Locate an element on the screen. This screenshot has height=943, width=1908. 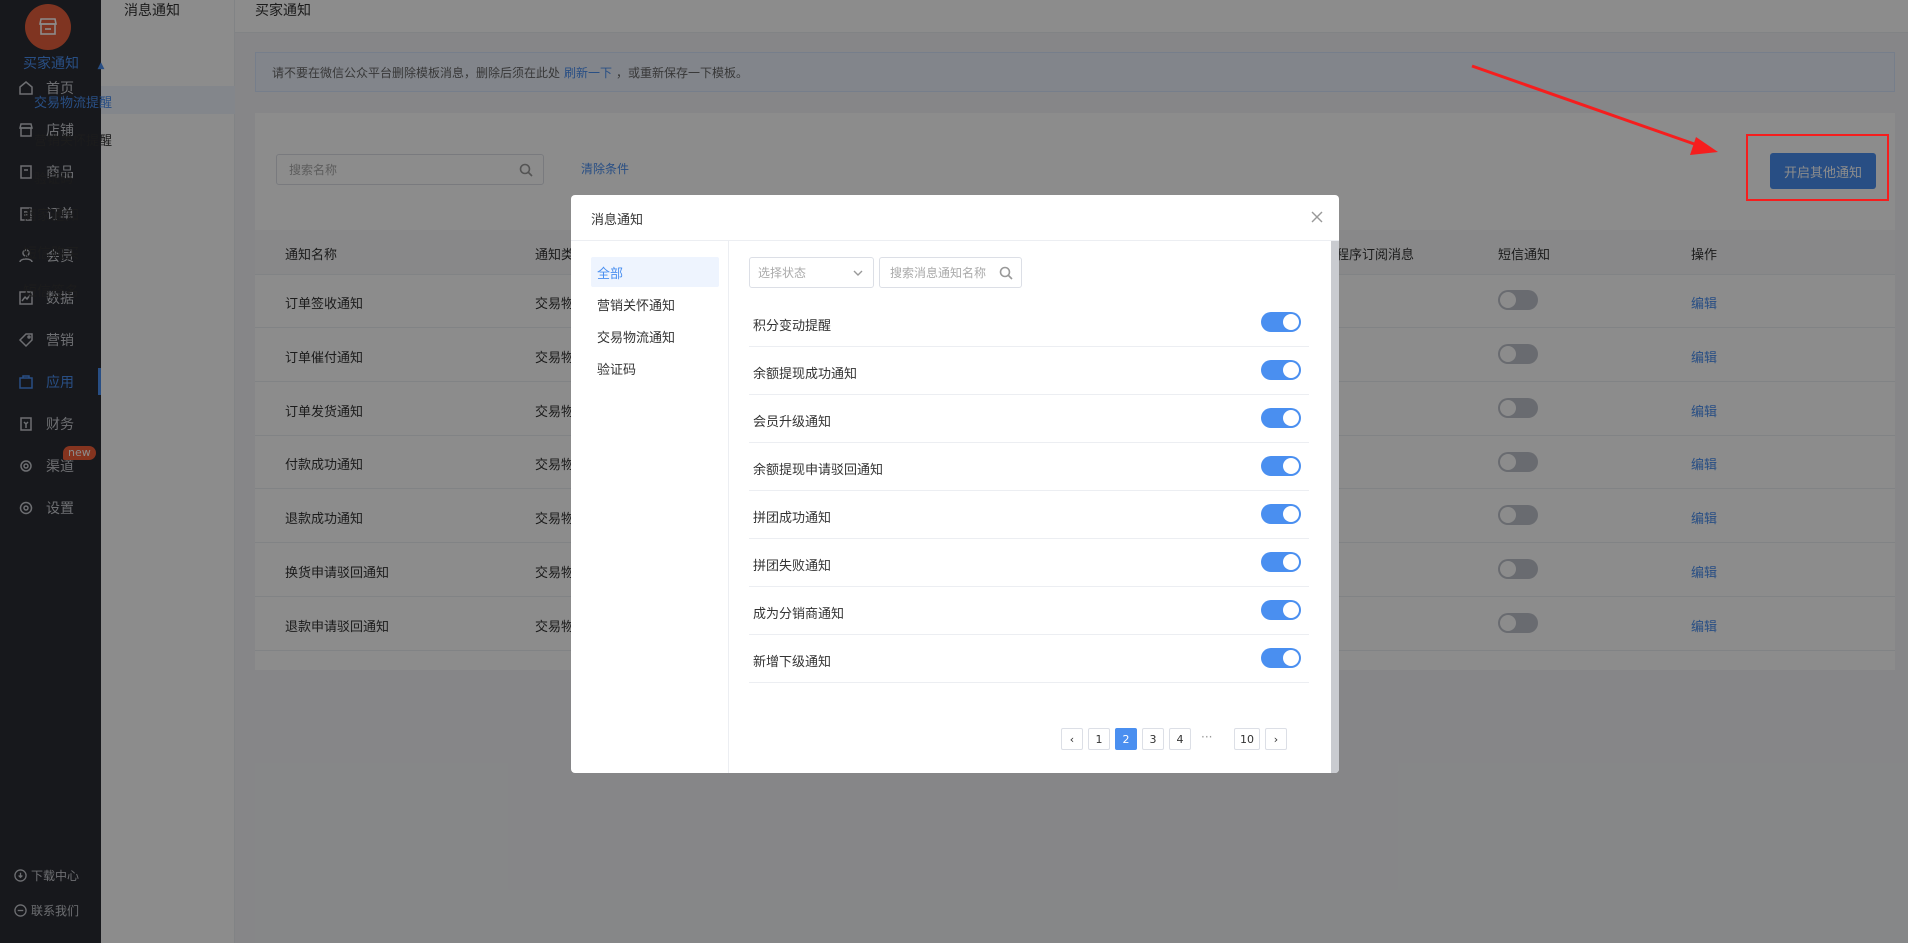
page-button: 1 is located at coordinates (1099, 739).